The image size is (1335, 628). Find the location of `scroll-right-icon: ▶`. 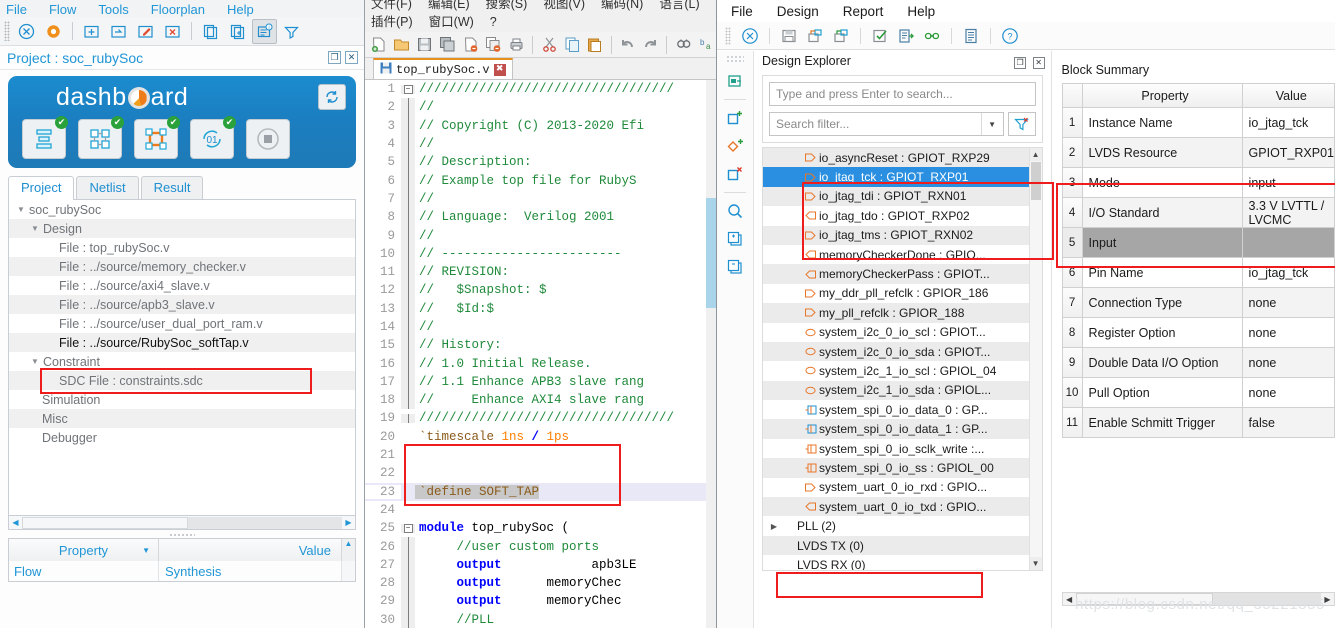

scroll-right-icon: ▶ is located at coordinates (348, 523).